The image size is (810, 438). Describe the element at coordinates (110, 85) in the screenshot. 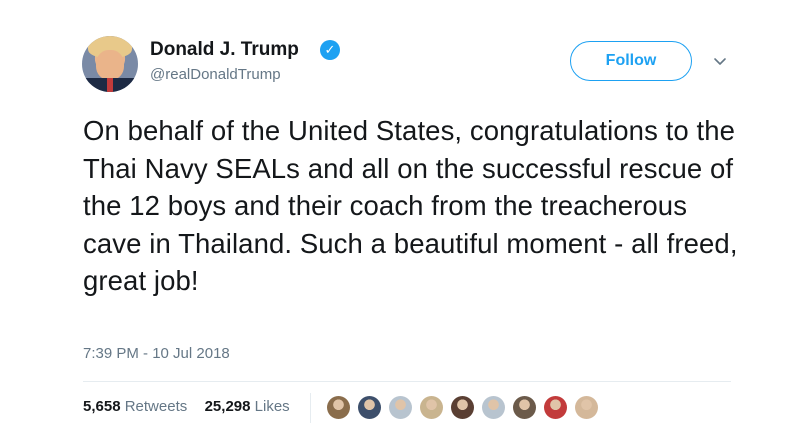

I see `avatar-tie` at that location.